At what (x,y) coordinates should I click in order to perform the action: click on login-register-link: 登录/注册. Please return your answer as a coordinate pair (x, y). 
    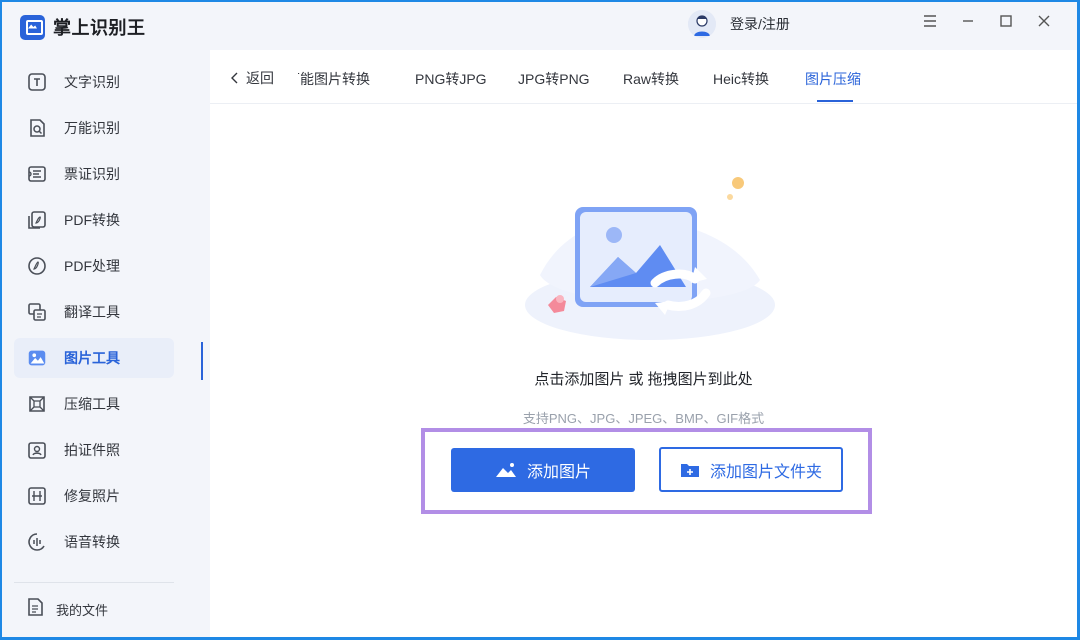
    Looking at the image, I should click on (760, 24).